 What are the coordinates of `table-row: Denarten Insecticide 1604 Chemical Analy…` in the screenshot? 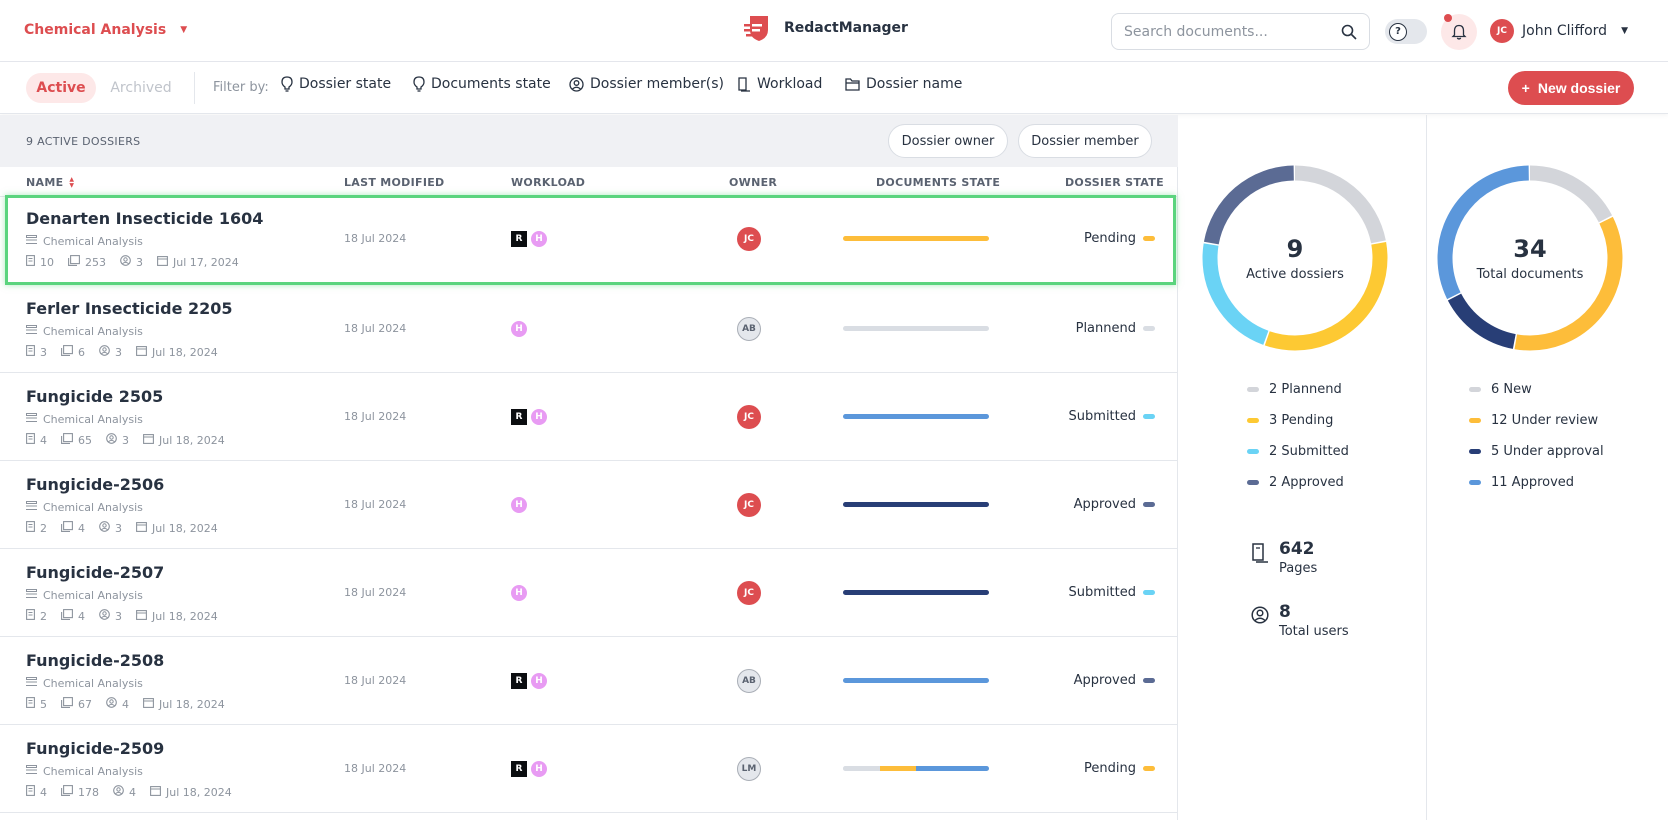 It's located at (590, 240).